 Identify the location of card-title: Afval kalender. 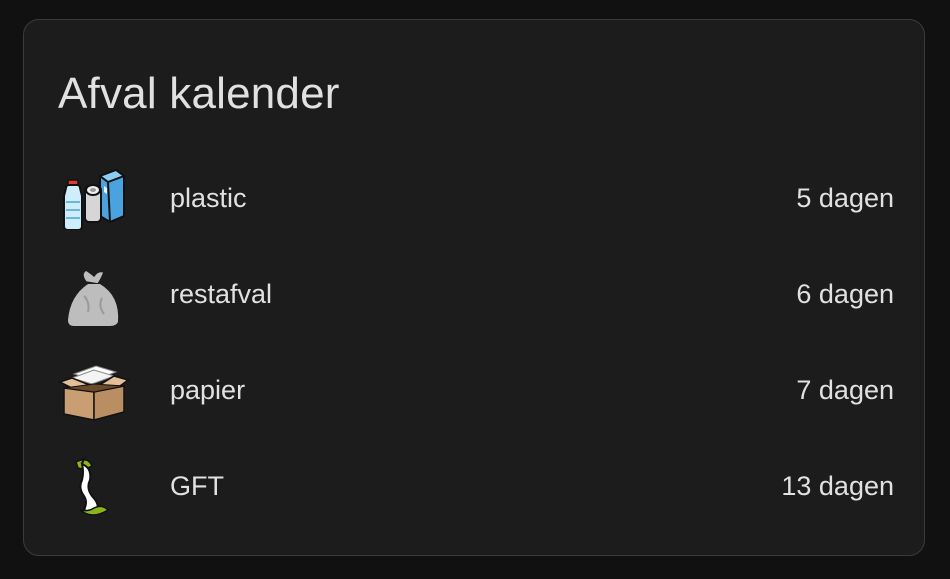
(199, 93).